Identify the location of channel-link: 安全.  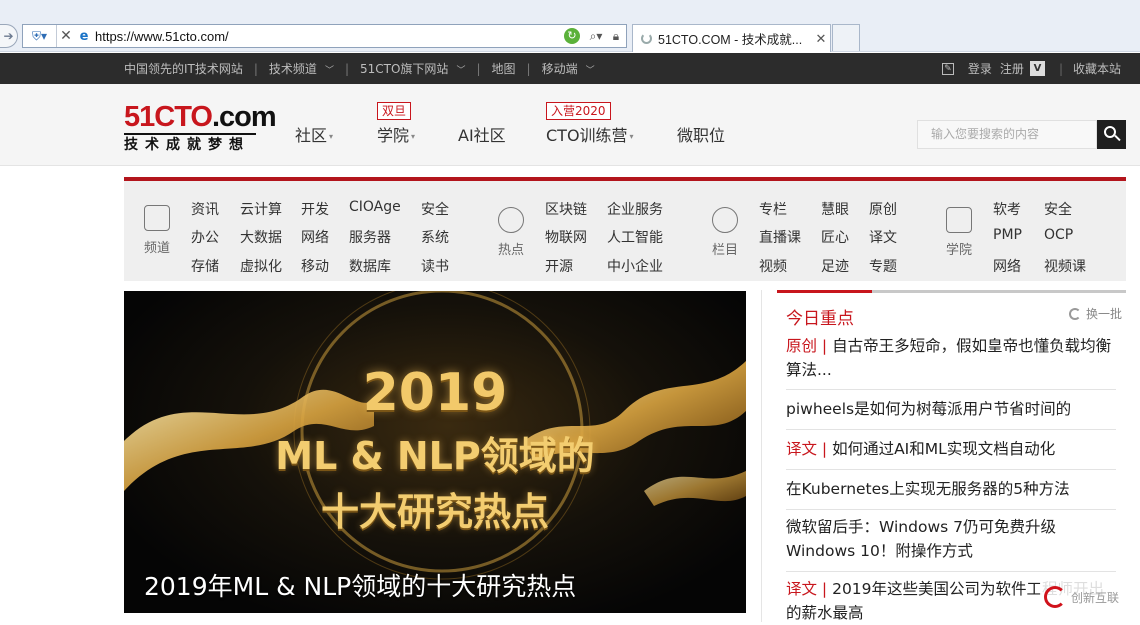
(435, 209).